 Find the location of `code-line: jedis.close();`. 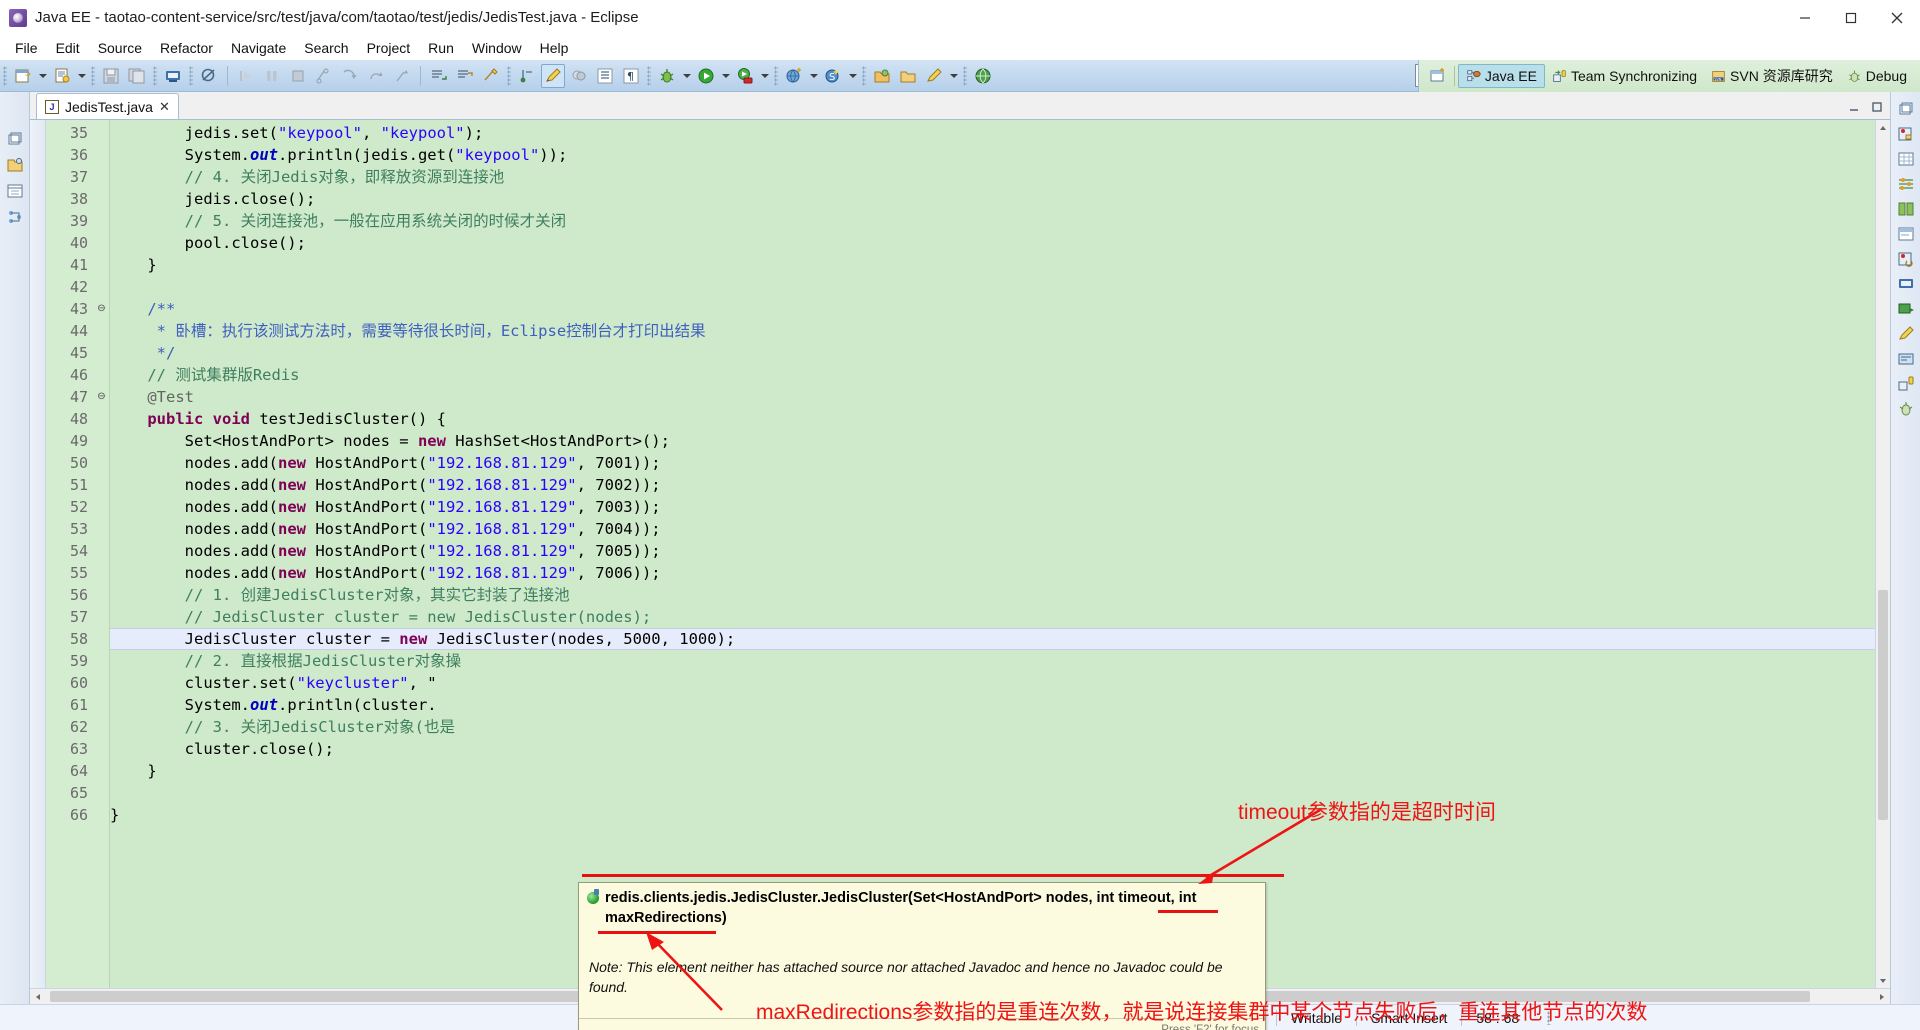

code-line: jedis.close(); is located at coordinates (992, 199).